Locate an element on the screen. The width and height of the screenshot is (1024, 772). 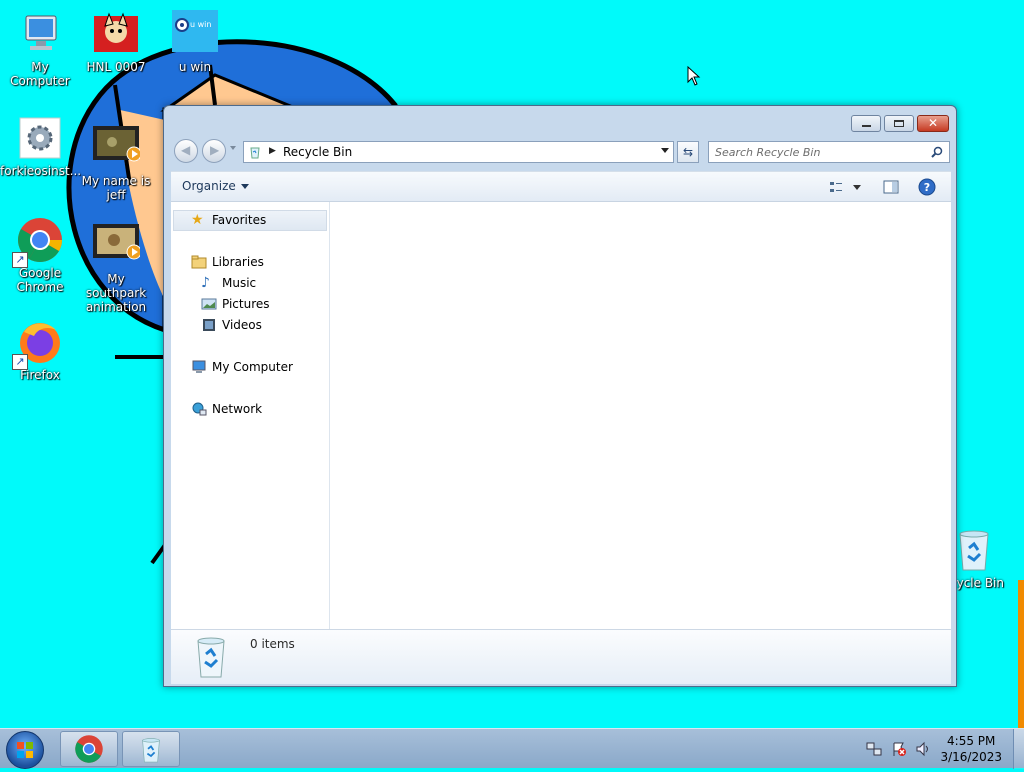
nav-label: Videos is located at coordinates (242, 325).